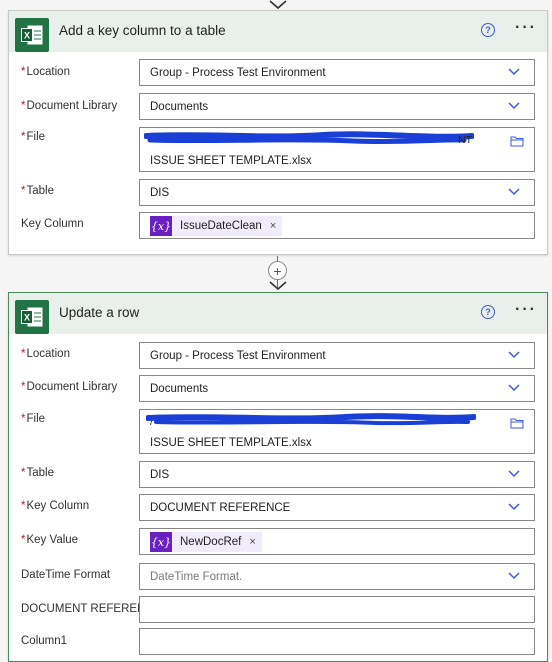 Image resolution: width=552 pixels, height=662 pixels. I want to click on card-header: X Update a row ? ···, so click(278, 313).